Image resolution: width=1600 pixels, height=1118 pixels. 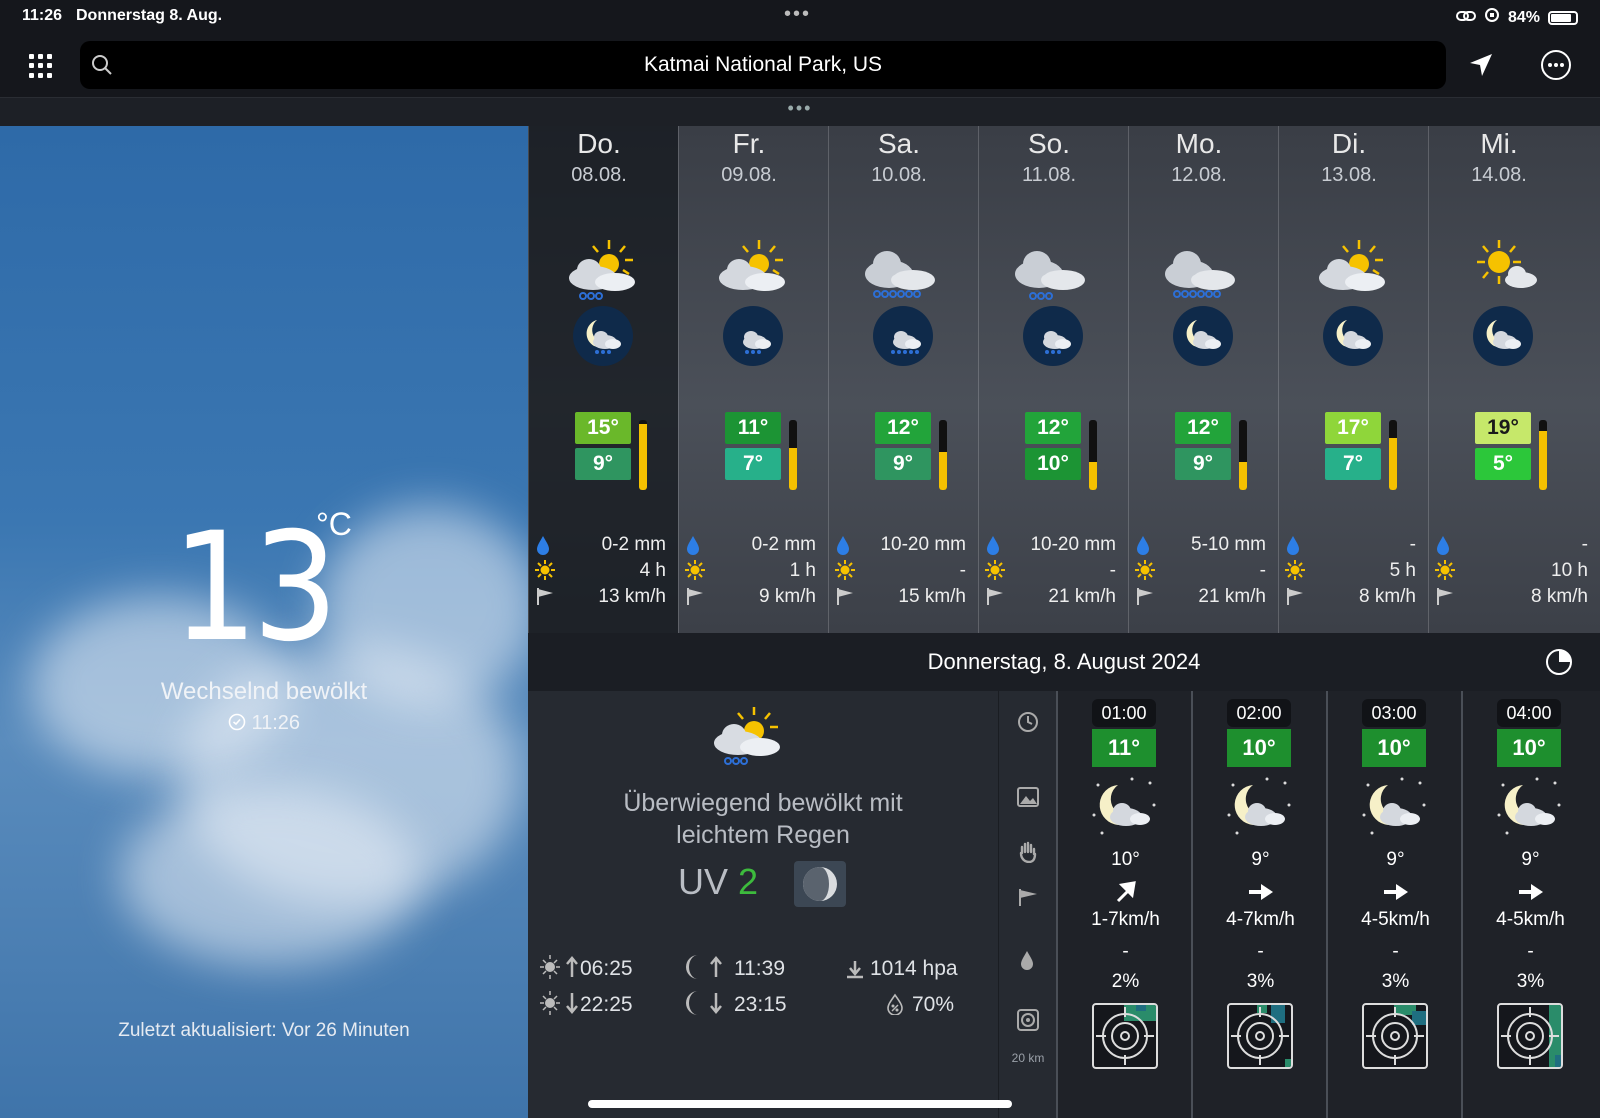 What do you see at coordinates (1027, 904) in the screenshot?
I see `hourly-legend-strip: 20 km` at bounding box center [1027, 904].